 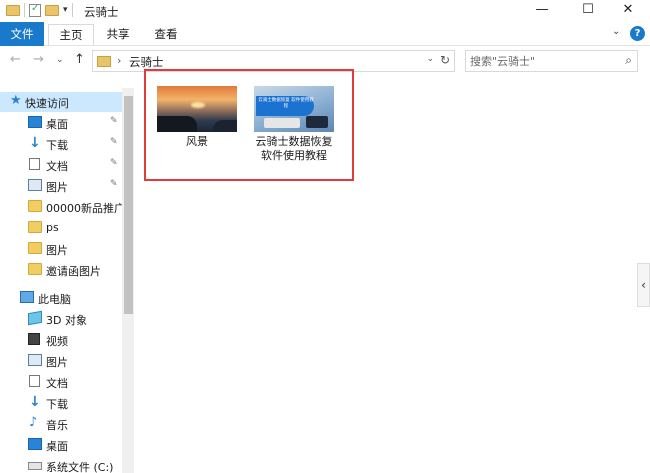 I want to click on drive-icon, so click(x=35, y=466).